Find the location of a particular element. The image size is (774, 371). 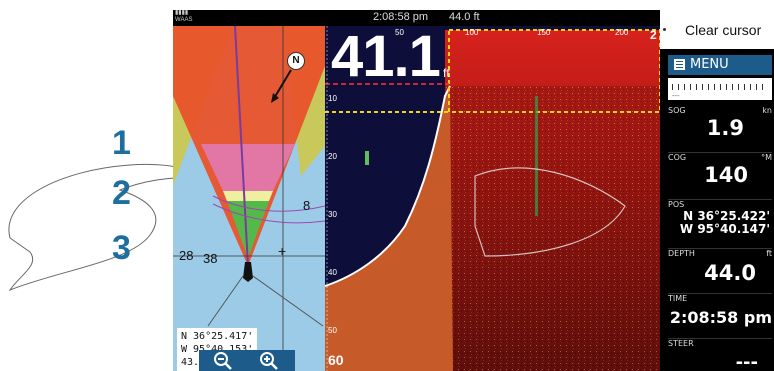

status-bar: ▮▮▮▮ WAAS 2:08:58 pm 44.0 ft is located at coordinates (416, 18).